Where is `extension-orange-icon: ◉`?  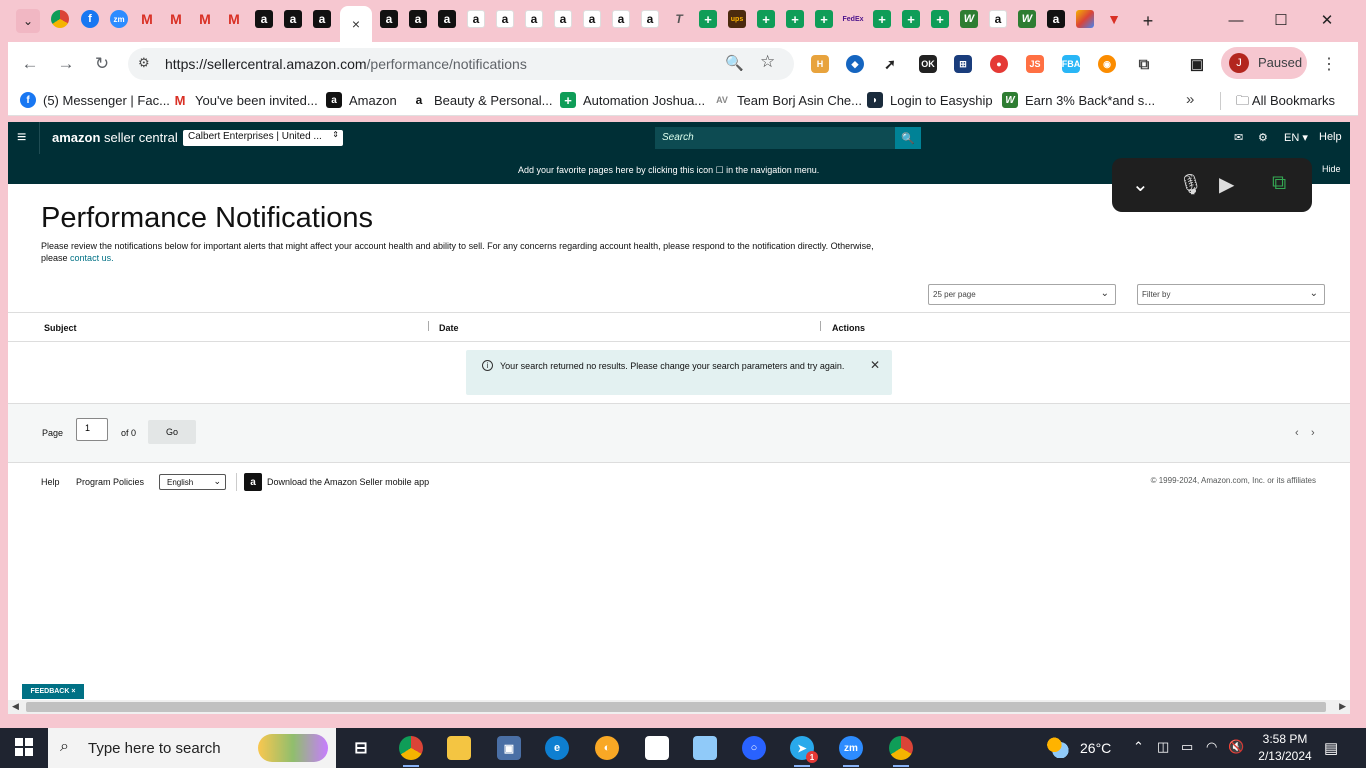
extension-orange-icon: ◉ is located at coordinates (1107, 64).